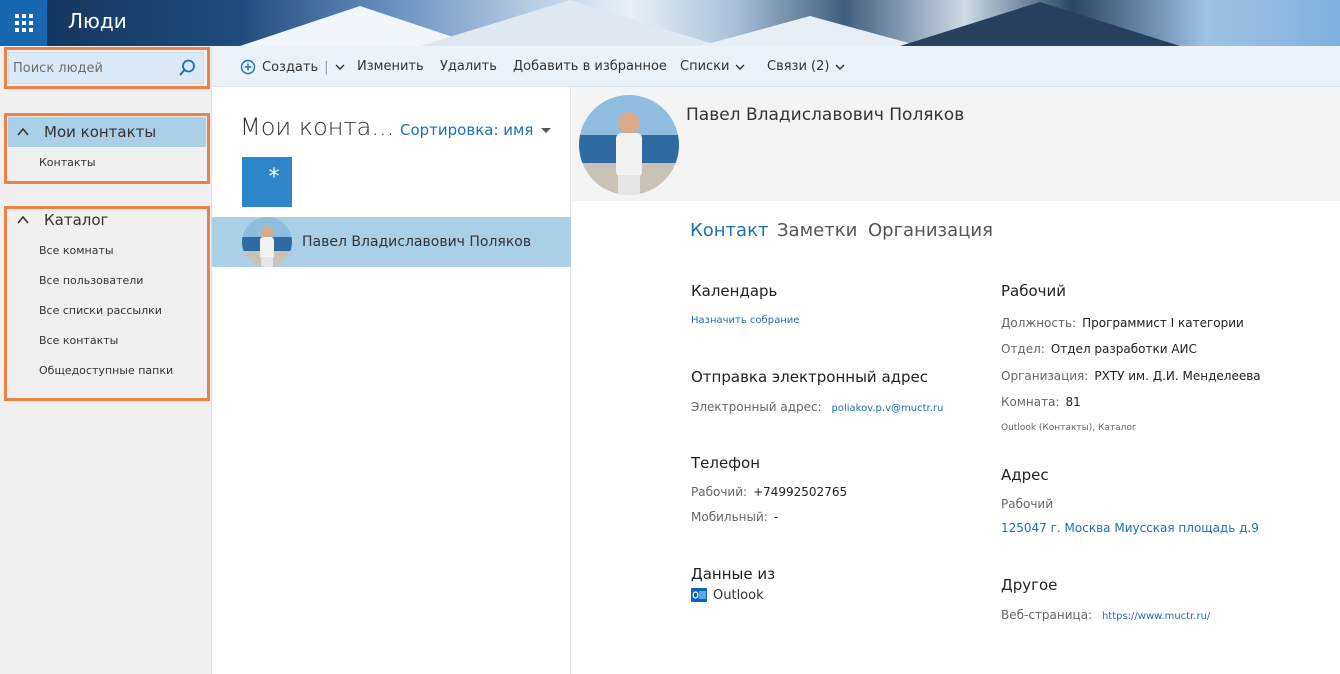 The width and height of the screenshot is (1340, 674). What do you see at coordinates (546, 130) in the screenshot?
I see `caret-down-icon` at bounding box center [546, 130].